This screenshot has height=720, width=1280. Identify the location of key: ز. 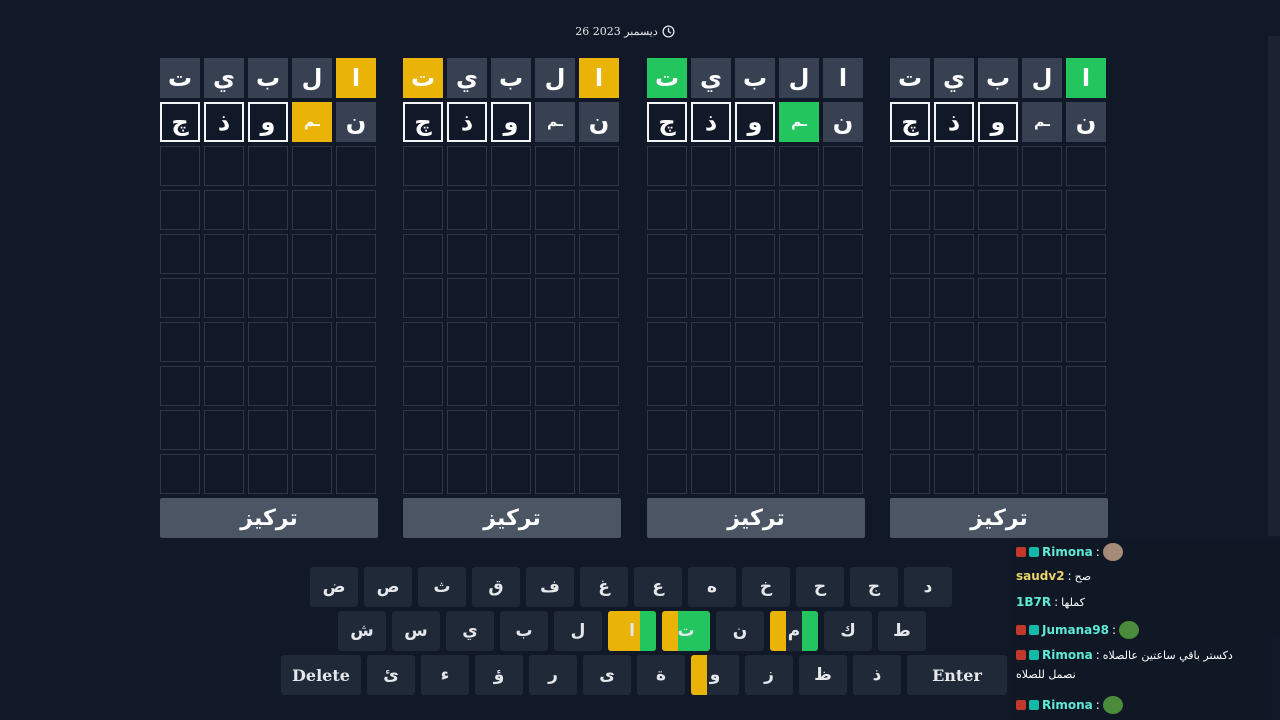
(769, 675).